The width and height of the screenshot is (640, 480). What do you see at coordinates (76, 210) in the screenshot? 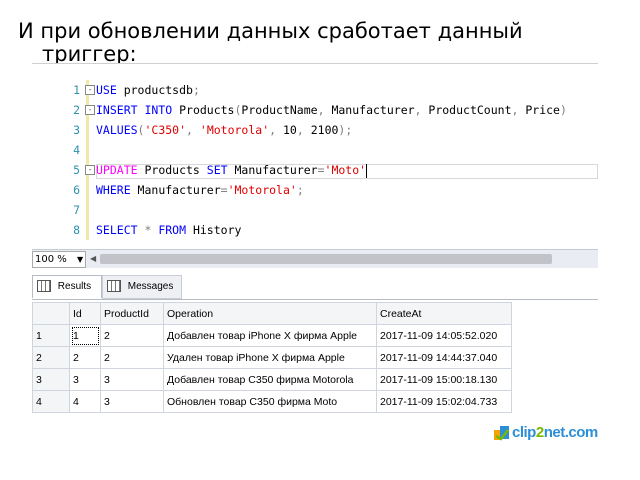
I see `line-number: 7` at bounding box center [76, 210].